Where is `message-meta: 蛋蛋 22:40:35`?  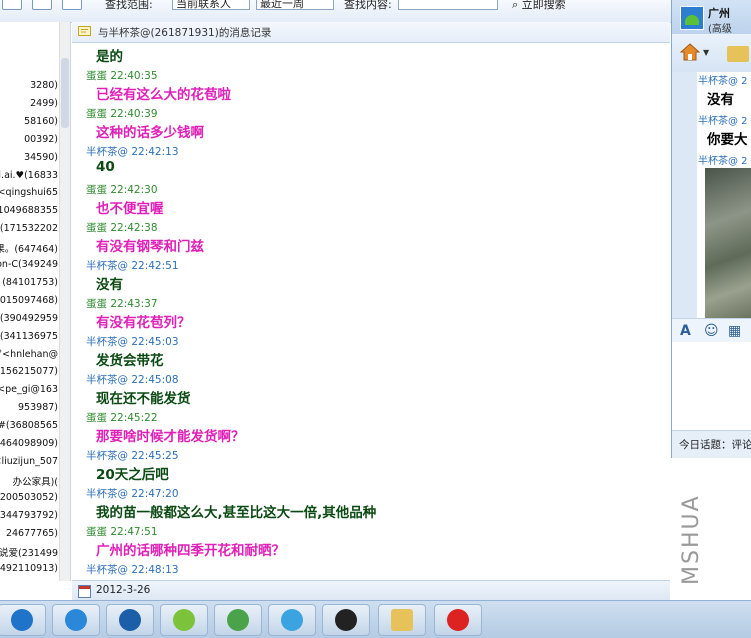
message-meta: 蛋蛋 22:40:35 is located at coordinates (122, 76).